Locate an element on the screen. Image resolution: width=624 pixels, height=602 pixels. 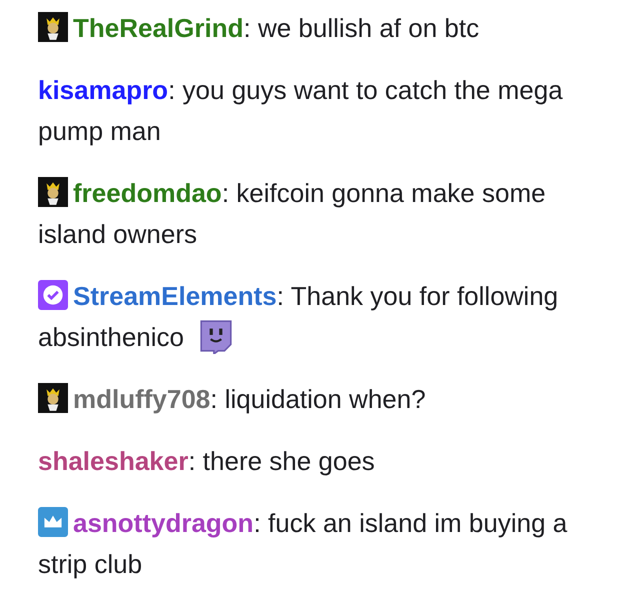
chat-message: kisamapro: you guys want to catch the mega pump man is located at coordinates (301, 111).